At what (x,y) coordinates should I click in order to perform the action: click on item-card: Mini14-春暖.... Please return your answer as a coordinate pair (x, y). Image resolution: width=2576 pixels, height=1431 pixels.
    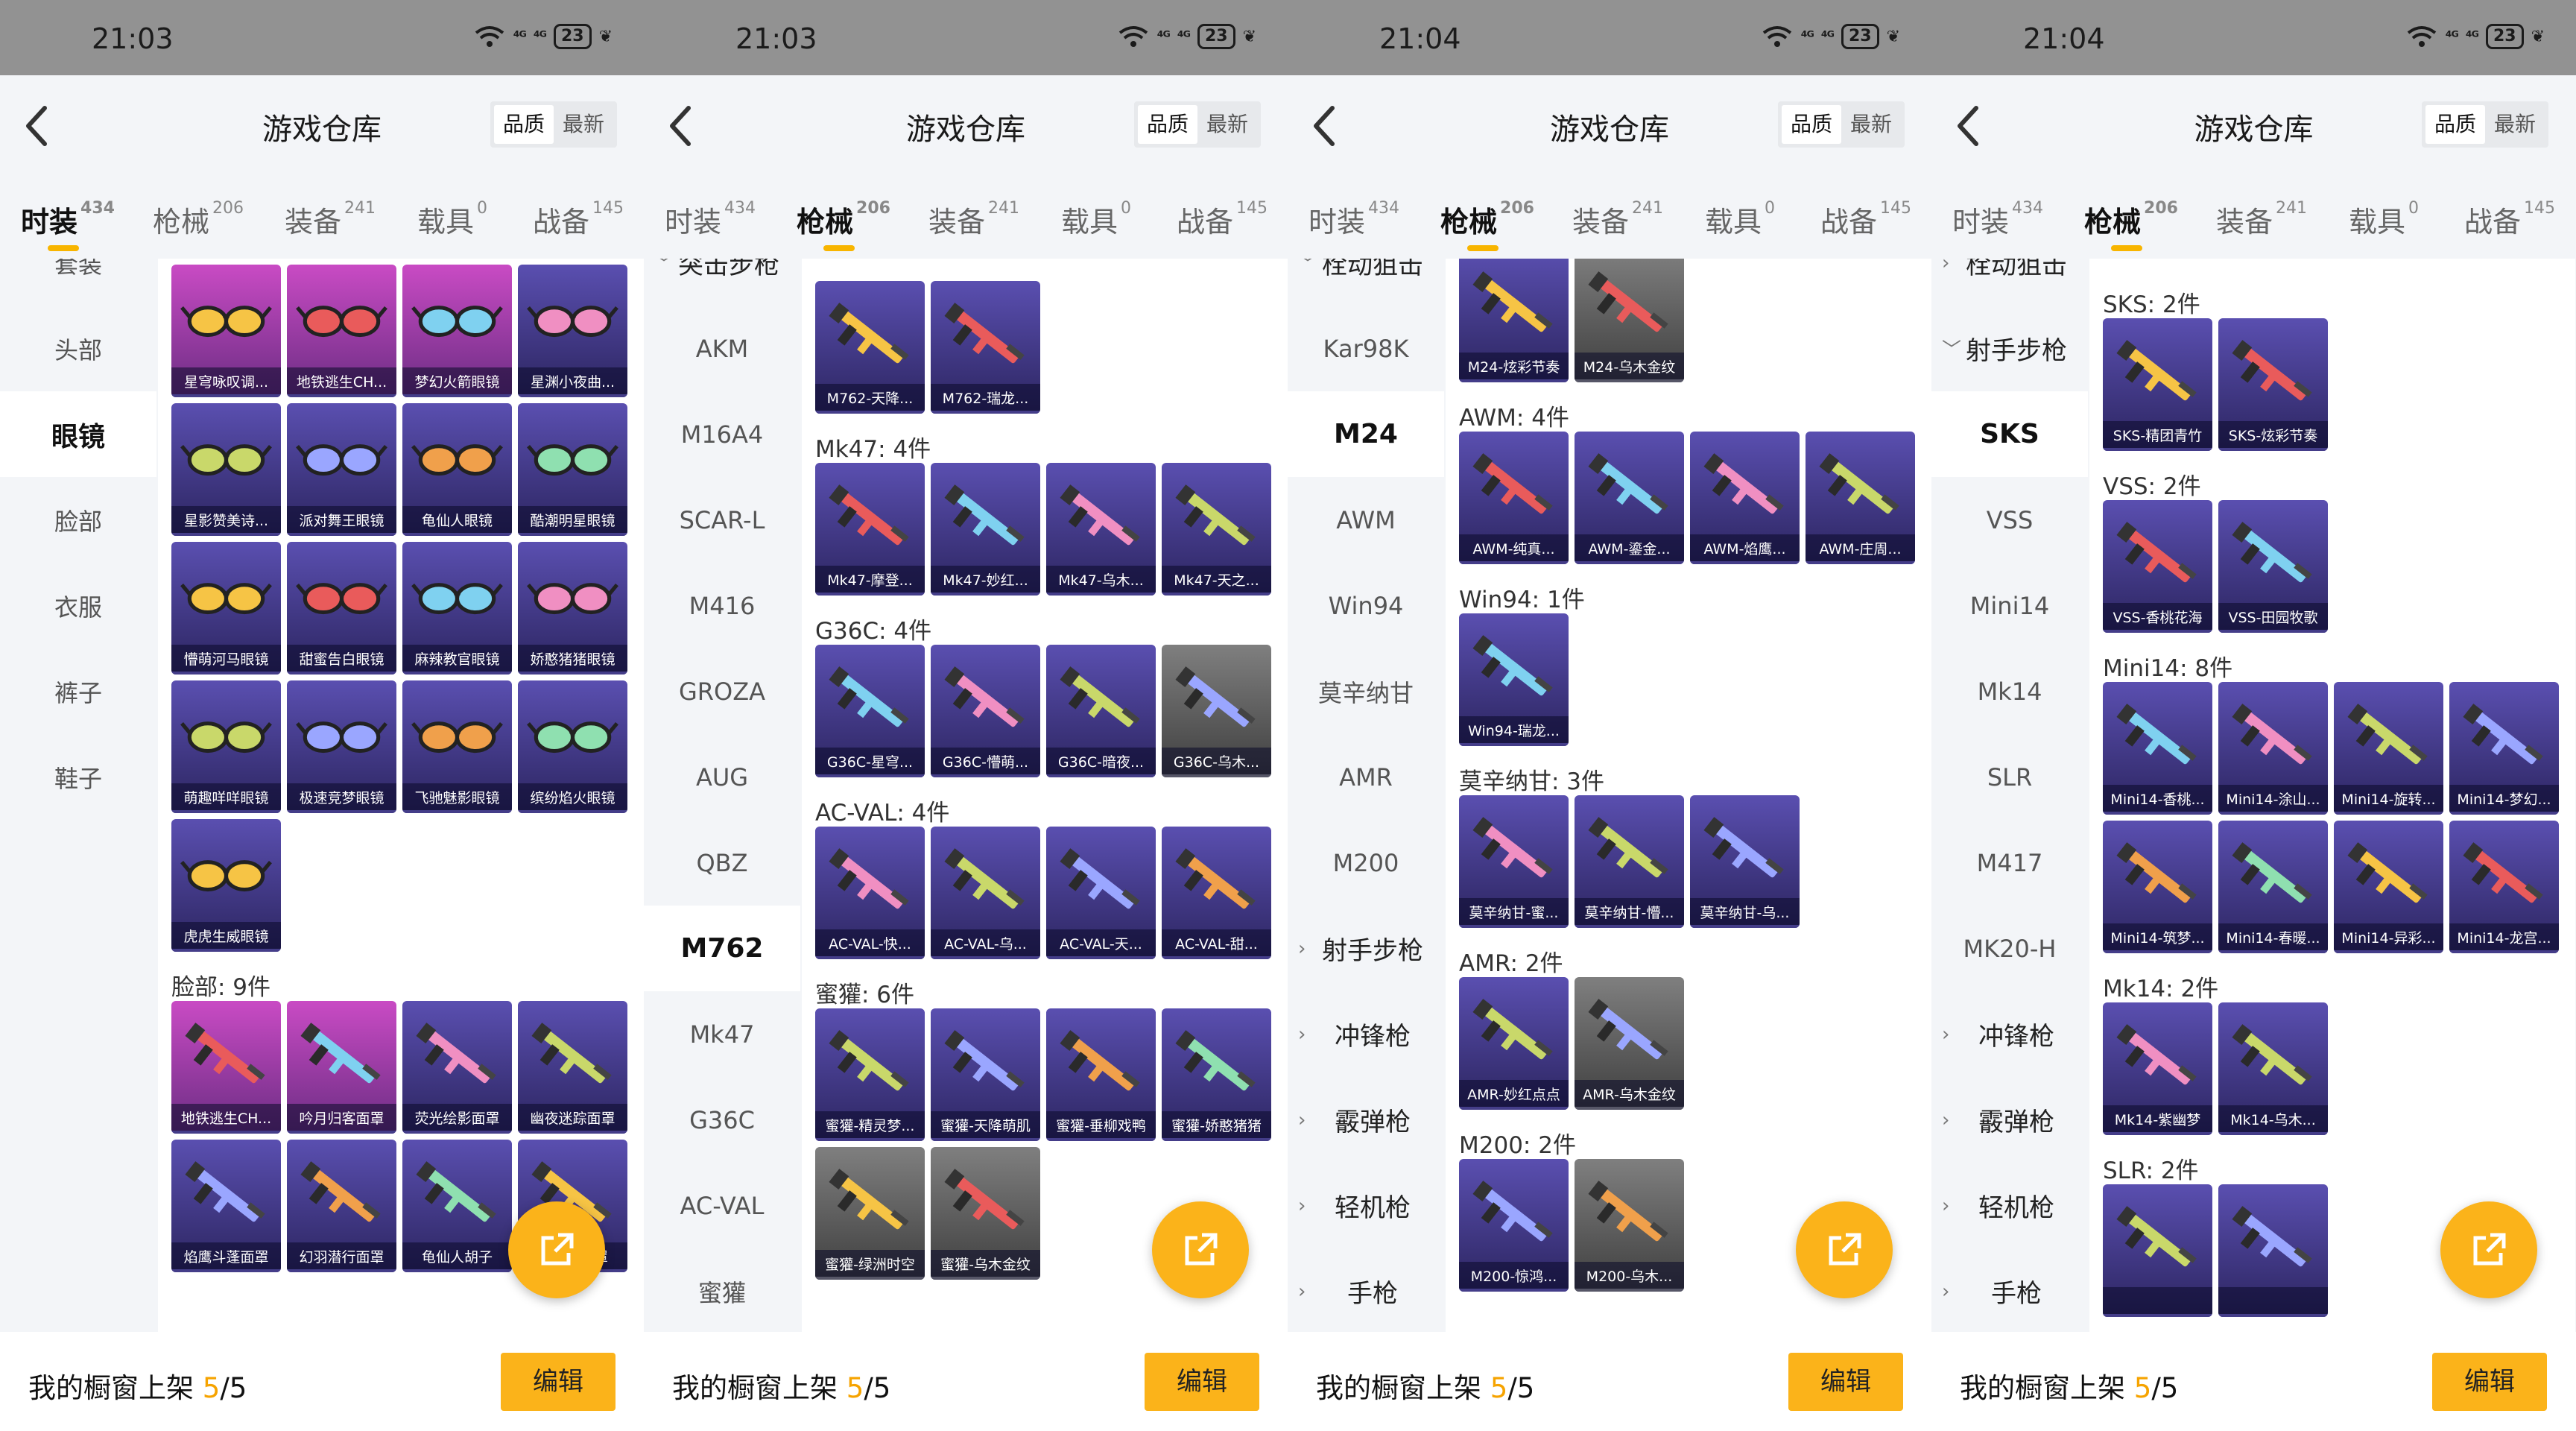
    Looking at the image, I should click on (2273, 887).